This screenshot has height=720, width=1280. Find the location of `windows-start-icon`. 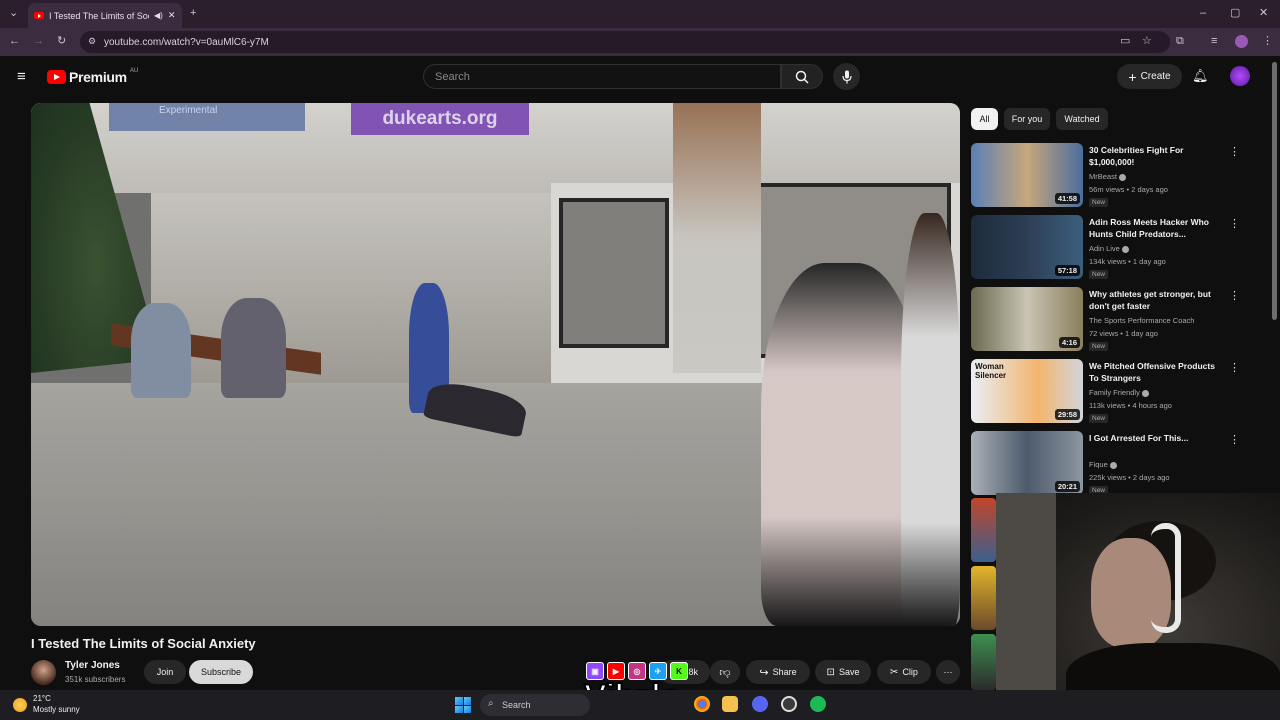

windows-start-icon is located at coordinates (463, 705).